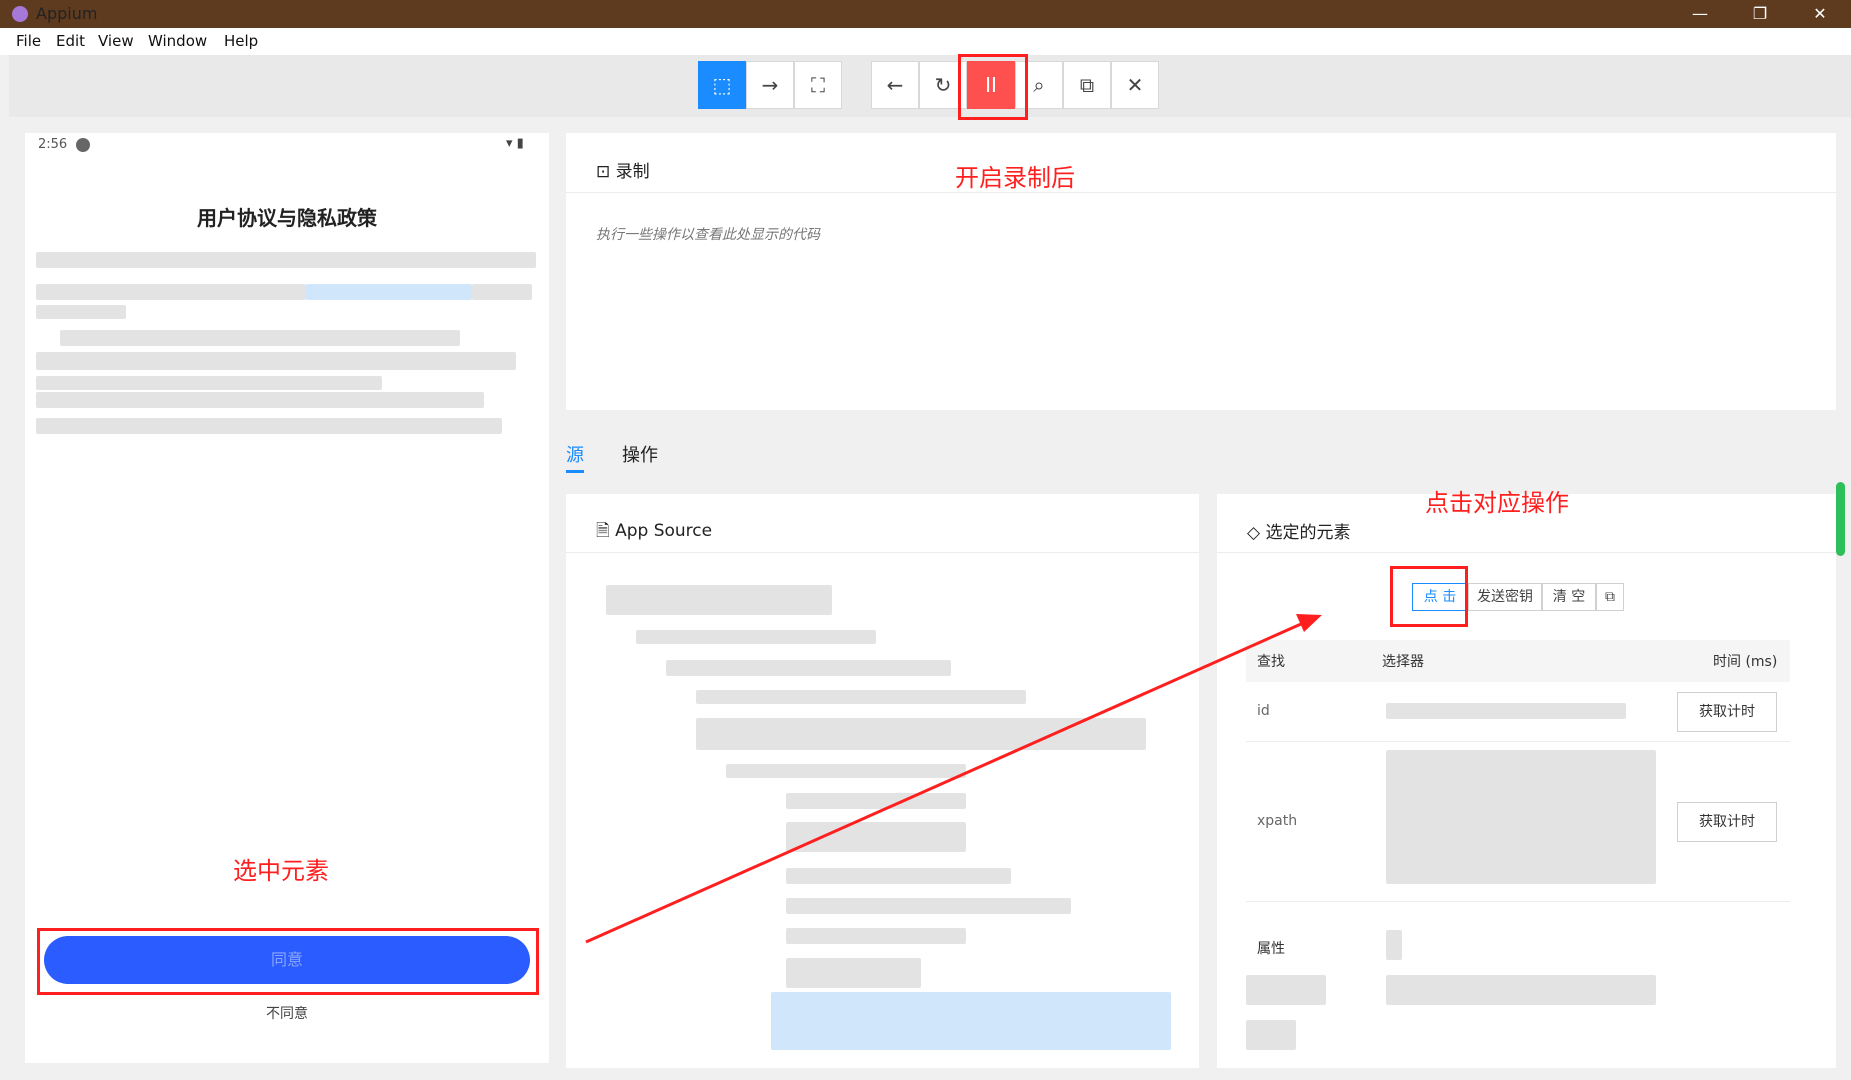 The height and width of the screenshot is (1080, 1851). I want to click on annotation-arrow, so click(953, 779).